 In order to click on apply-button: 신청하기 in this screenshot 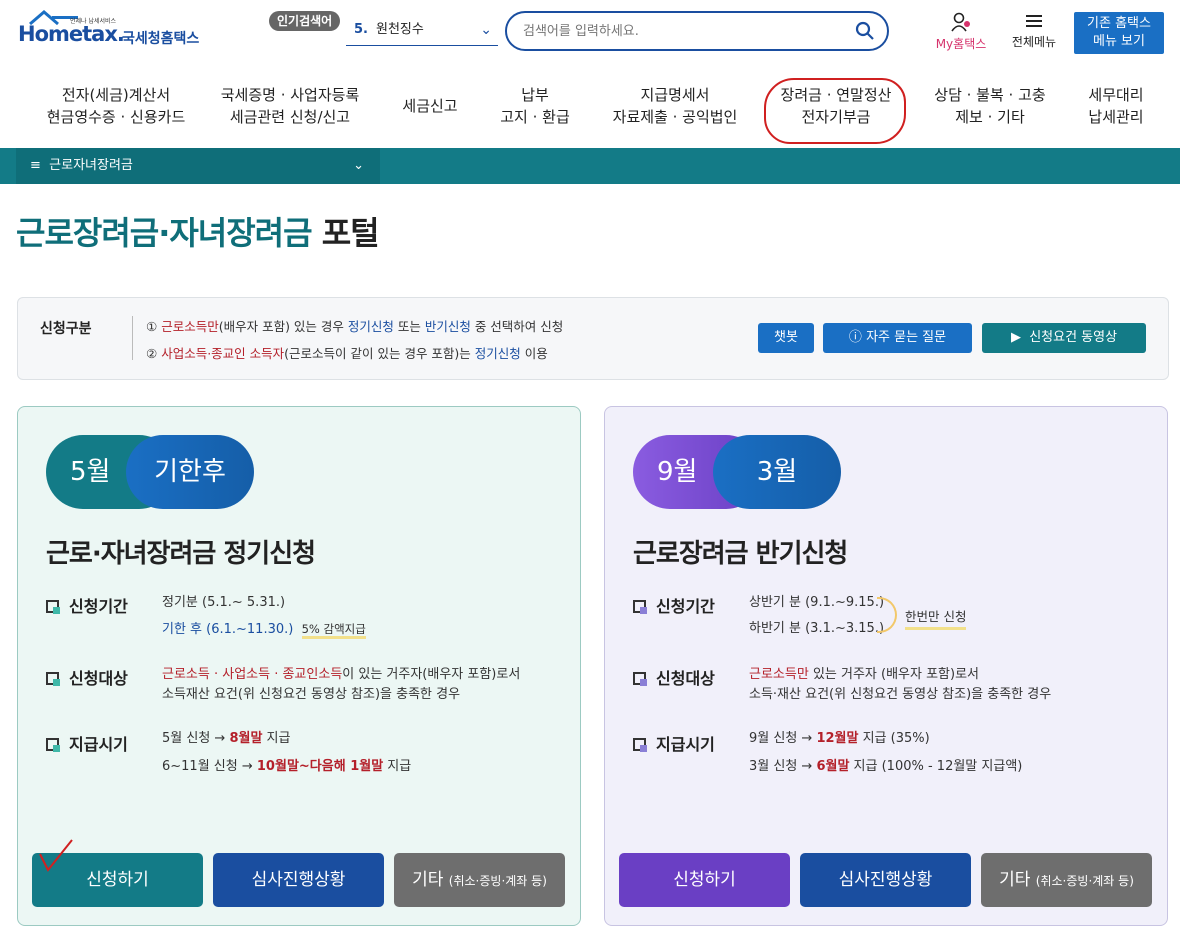, I will do `click(704, 880)`.